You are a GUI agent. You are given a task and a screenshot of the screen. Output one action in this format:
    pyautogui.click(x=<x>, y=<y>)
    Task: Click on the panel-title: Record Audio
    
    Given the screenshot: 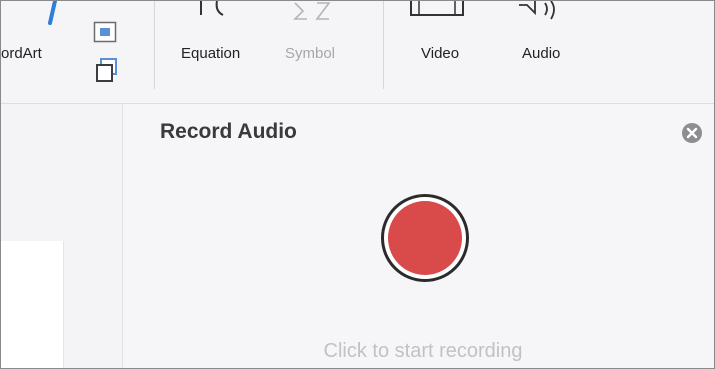 What is the action you would take?
    pyautogui.click(x=228, y=131)
    